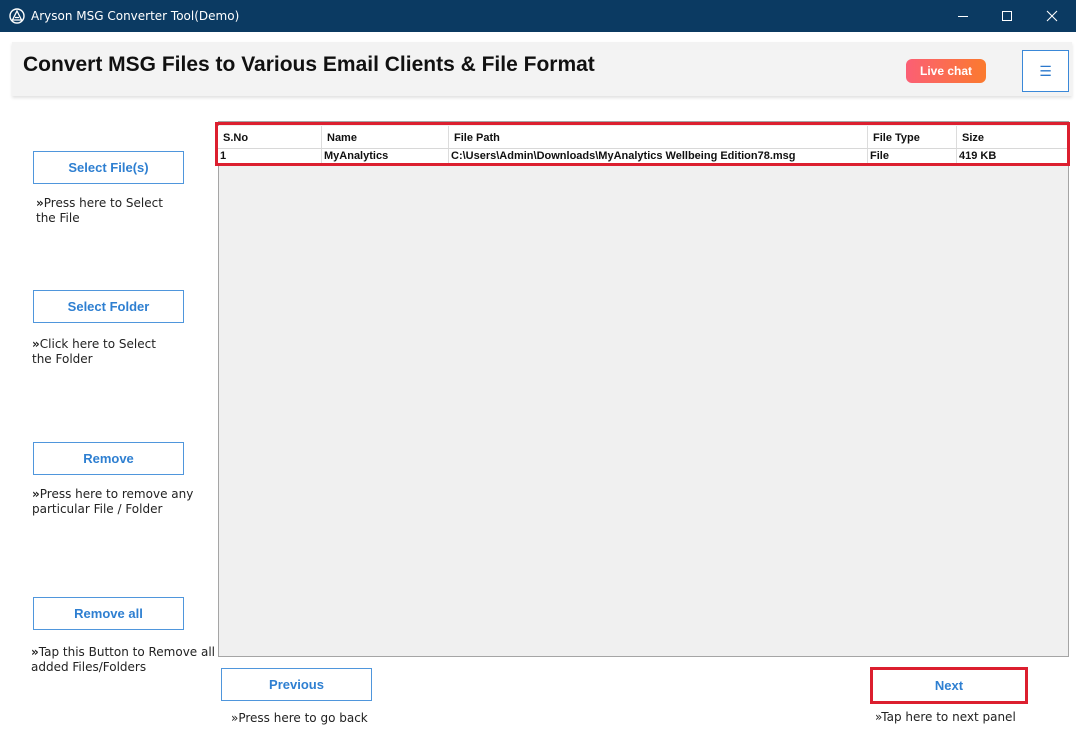 This screenshot has height=734, width=1076. Describe the element at coordinates (99, 210) in the screenshot. I see `select-files-hint: »Press here to Select the File` at that location.